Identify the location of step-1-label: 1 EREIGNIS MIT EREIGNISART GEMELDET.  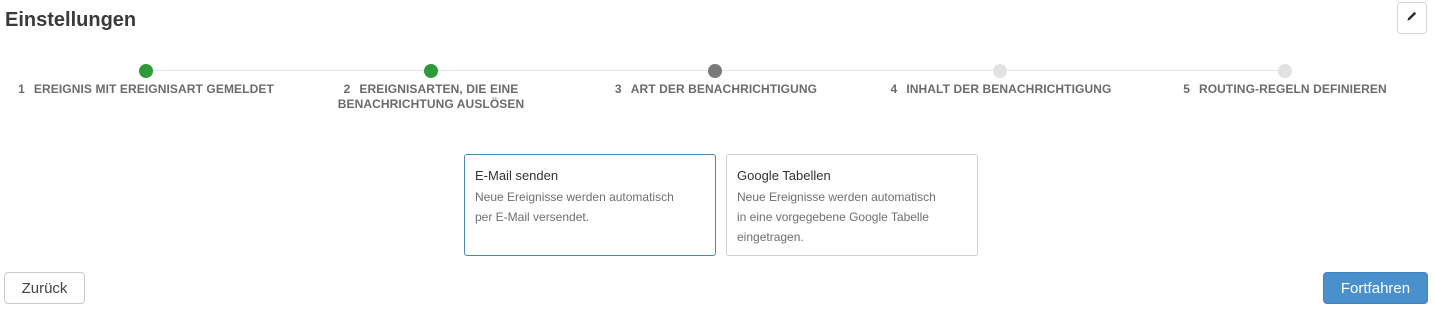
(153, 89).